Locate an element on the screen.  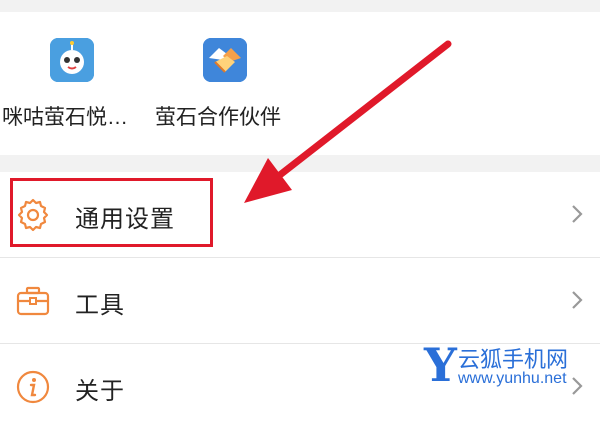
section-gap is located at coordinates (300, 163).